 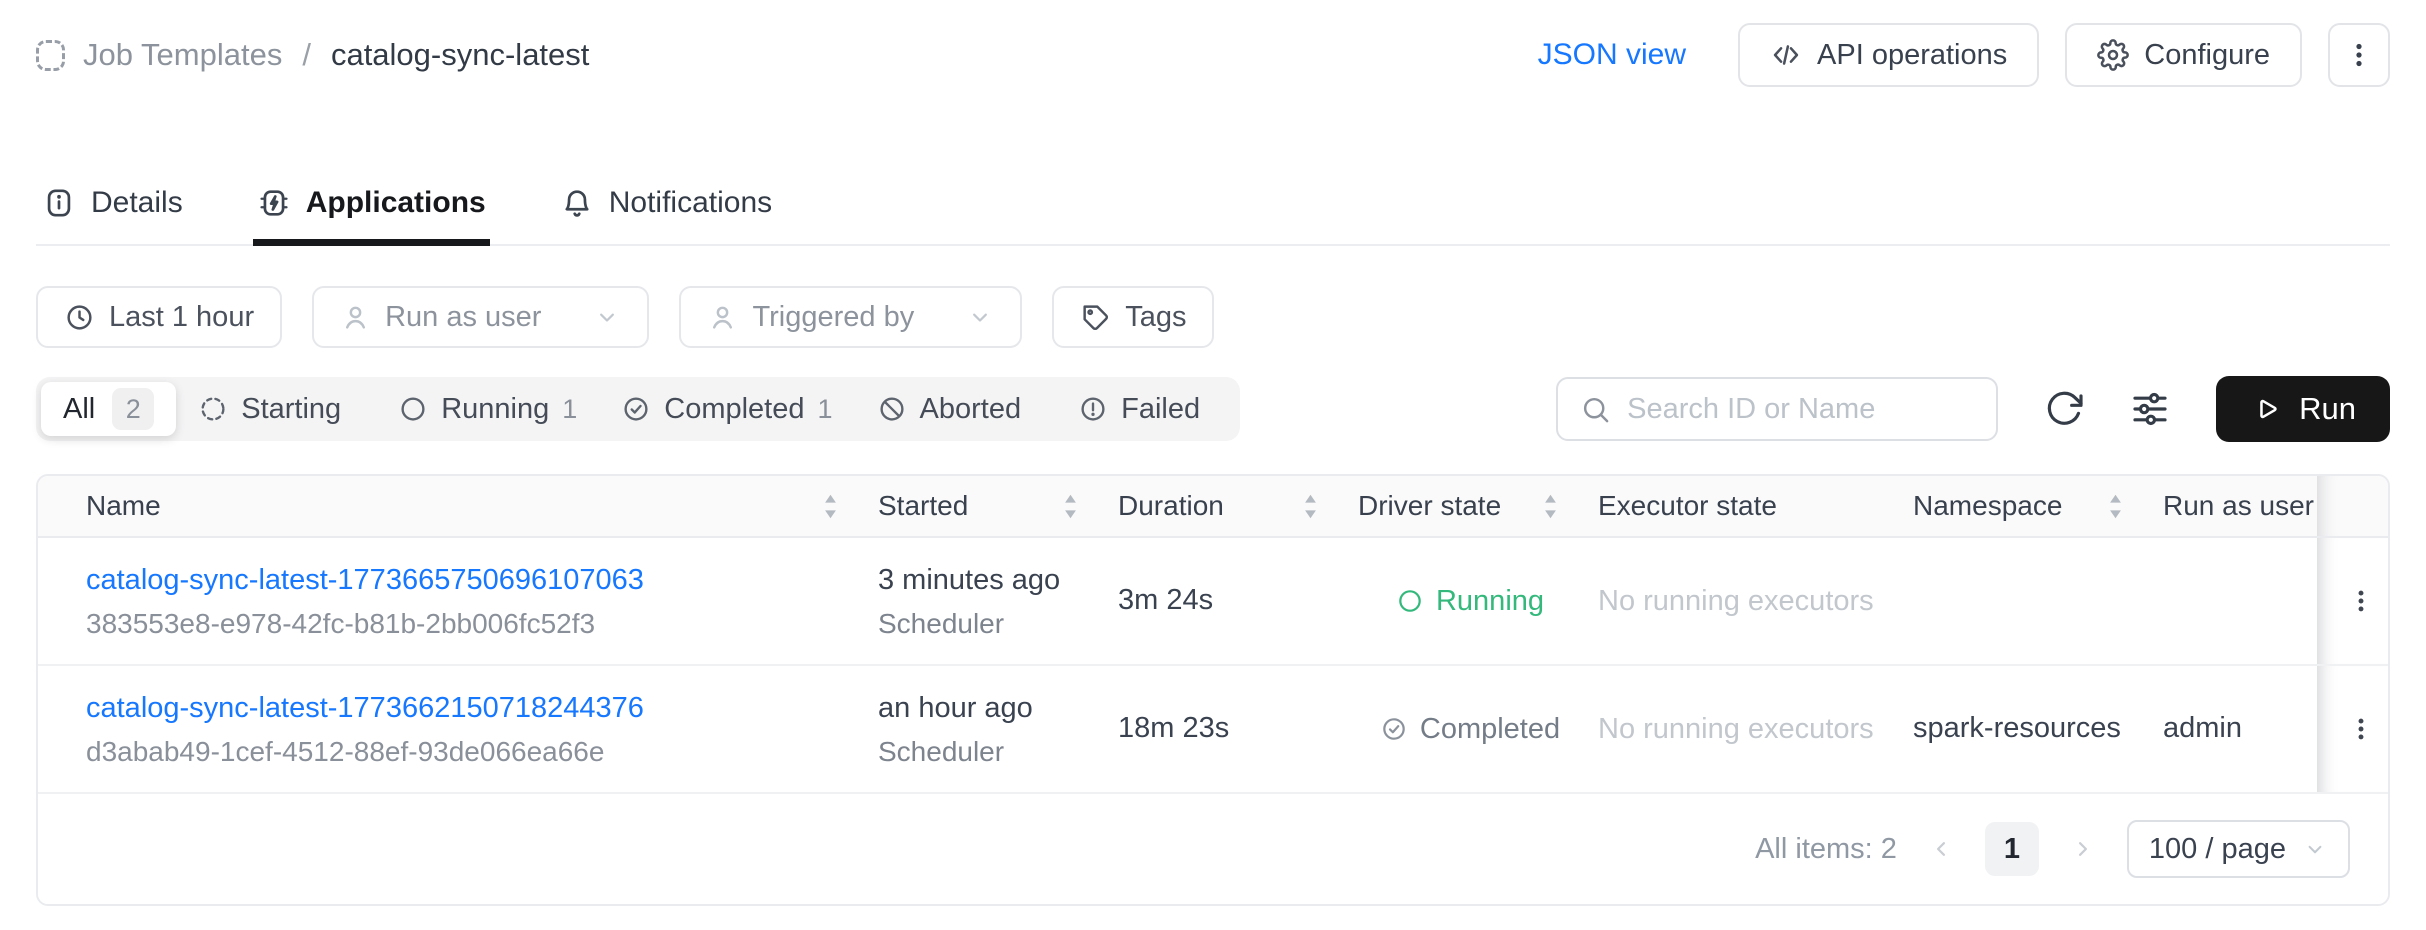 I want to click on status-running-count: 1, so click(x=570, y=408).